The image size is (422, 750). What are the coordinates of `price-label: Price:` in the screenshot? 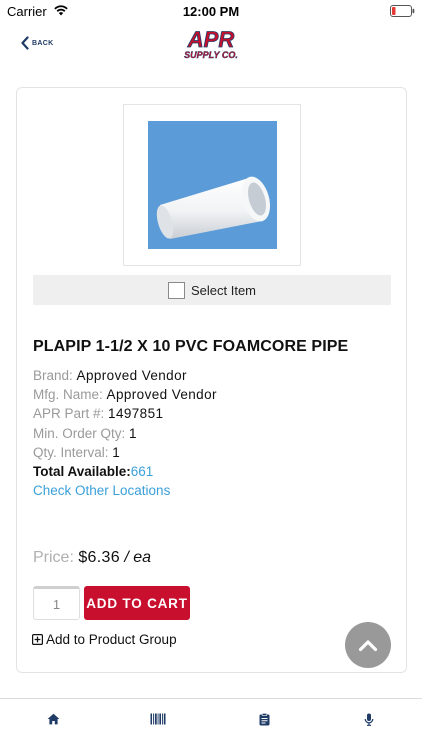 It's located at (53, 557).